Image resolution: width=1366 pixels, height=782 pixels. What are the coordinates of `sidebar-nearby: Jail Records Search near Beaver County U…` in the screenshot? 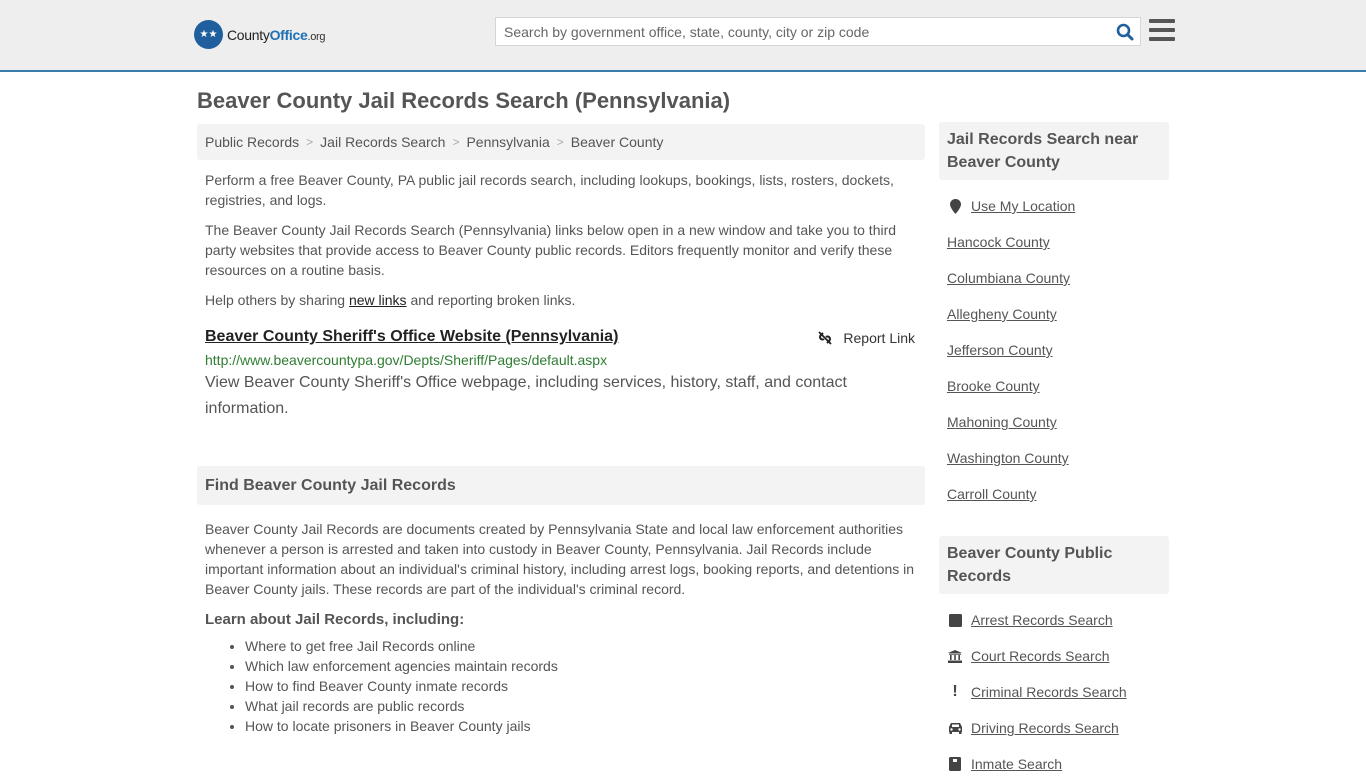 It's located at (1054, 317).